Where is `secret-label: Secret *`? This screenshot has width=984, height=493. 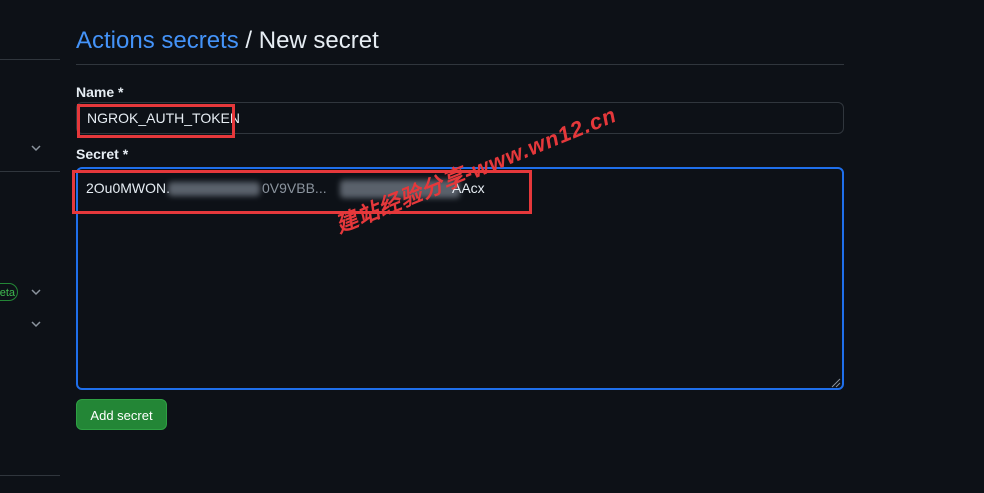 secret-label: Secret * is located at coordinates (102, 154).